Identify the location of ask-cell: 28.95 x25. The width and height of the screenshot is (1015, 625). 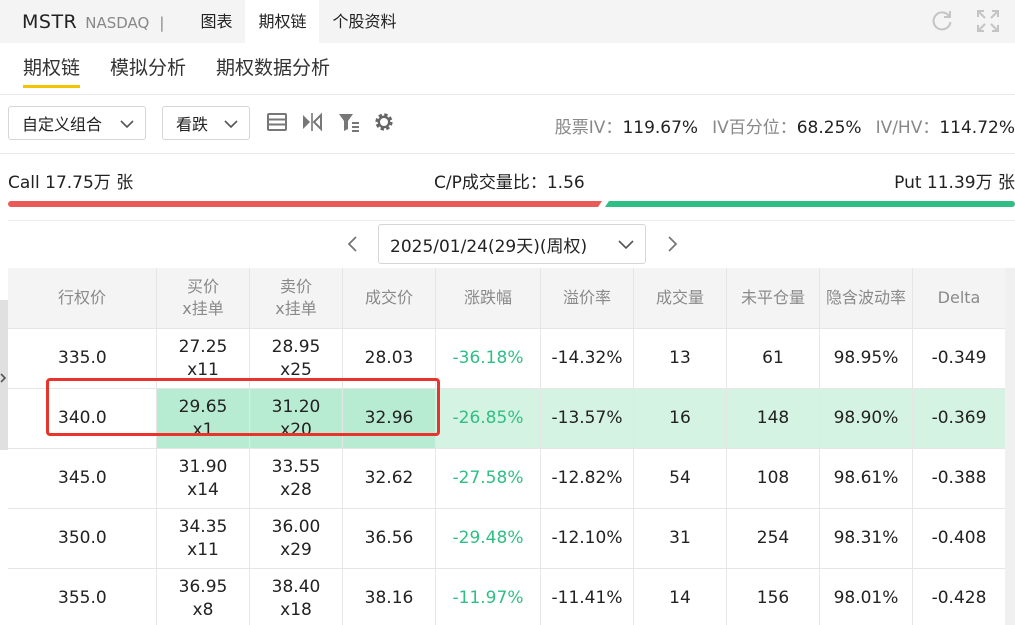
(296, 358).